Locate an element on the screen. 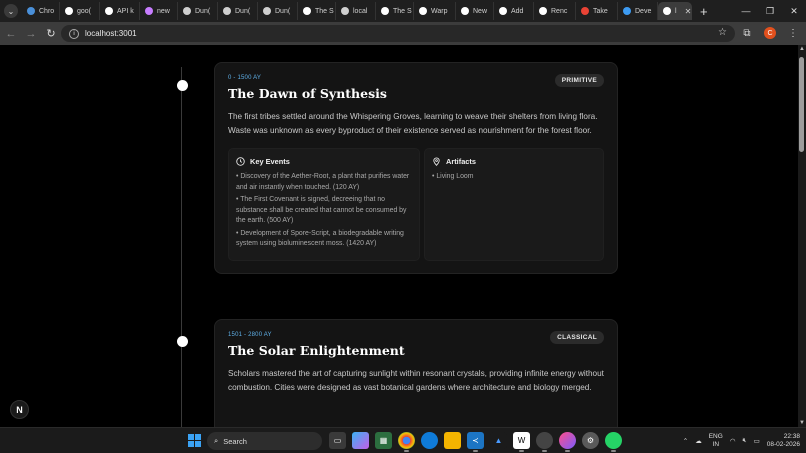 The height and width of the screenshot is (453, 806). copilot-app-icon is located at coordinates (567, 442).